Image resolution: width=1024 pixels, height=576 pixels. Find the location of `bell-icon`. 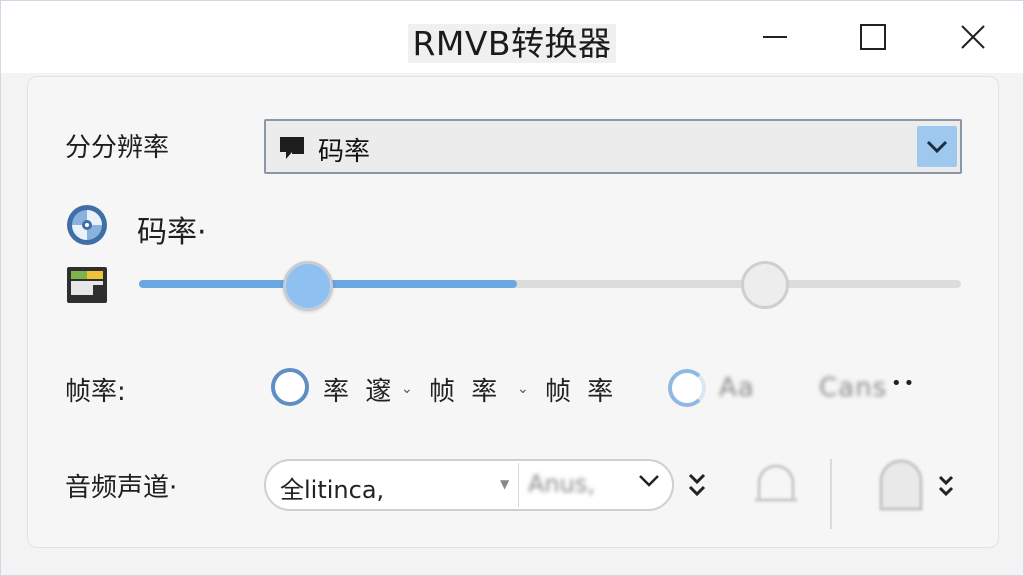

bell-icon is located at coordinates (776, 485).